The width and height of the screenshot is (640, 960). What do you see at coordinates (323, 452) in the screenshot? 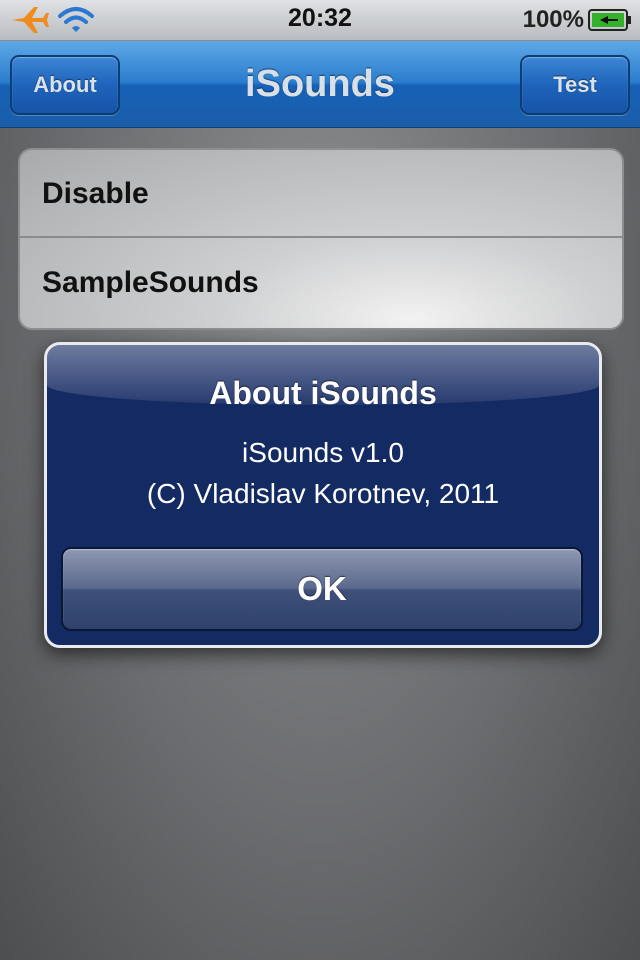
I see `alert-version: iSounds v1.0` at bounding box center [323, 452].